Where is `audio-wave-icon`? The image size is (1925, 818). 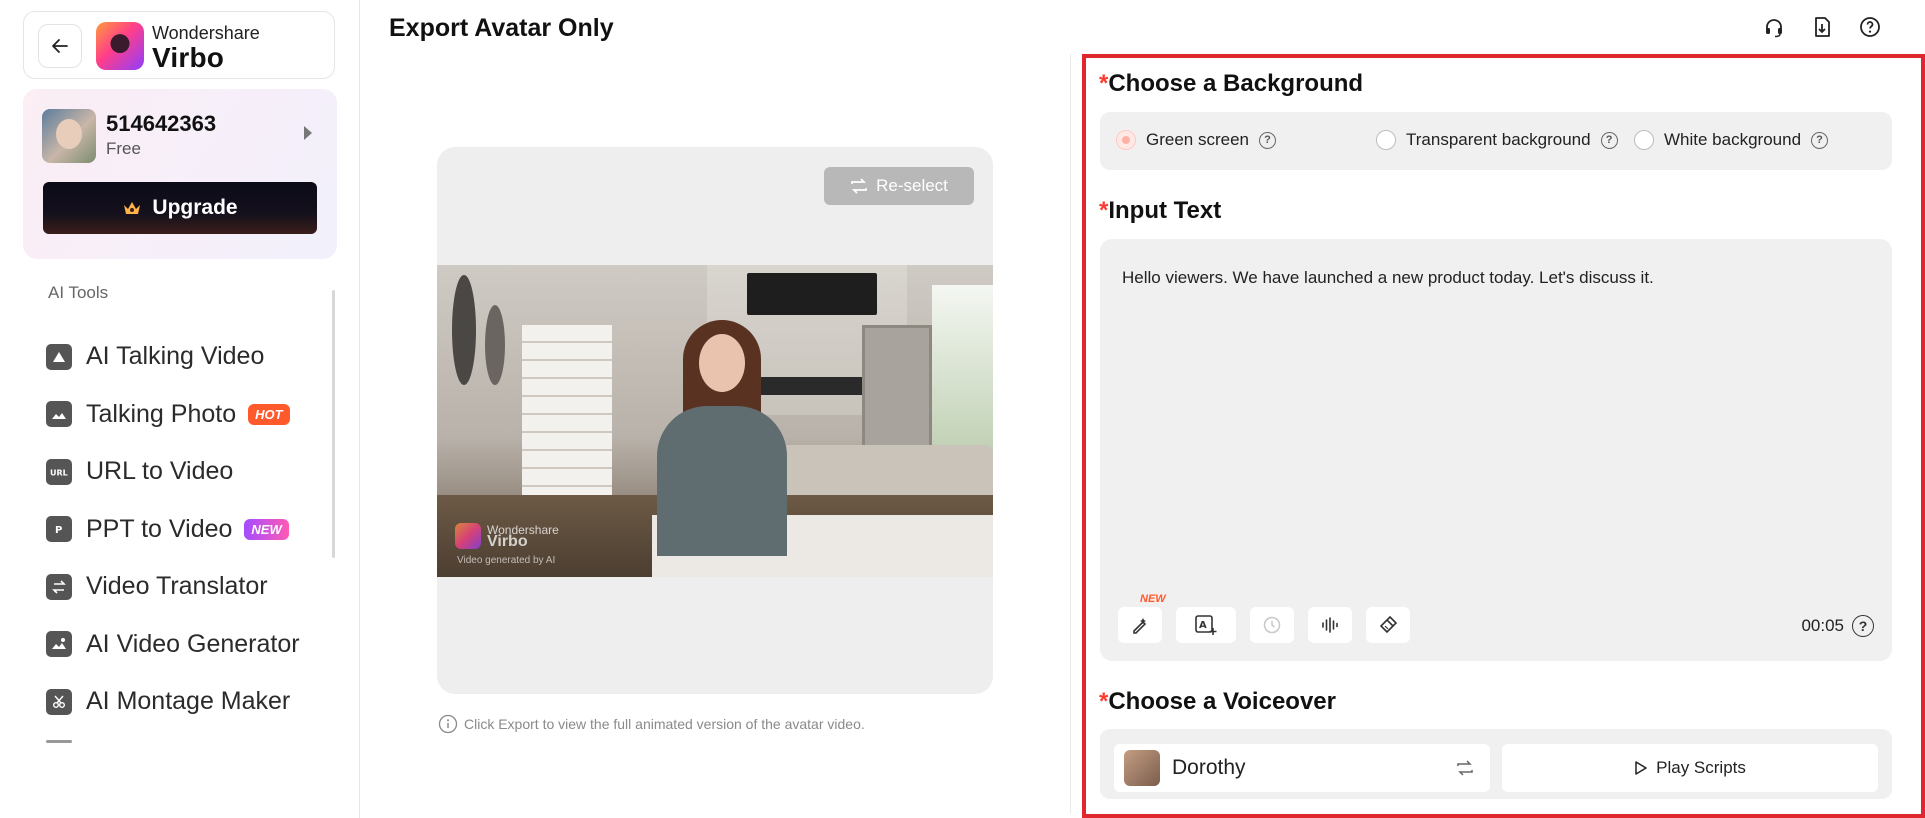 audio-wave-icon is located at coordinates (1330, 625).